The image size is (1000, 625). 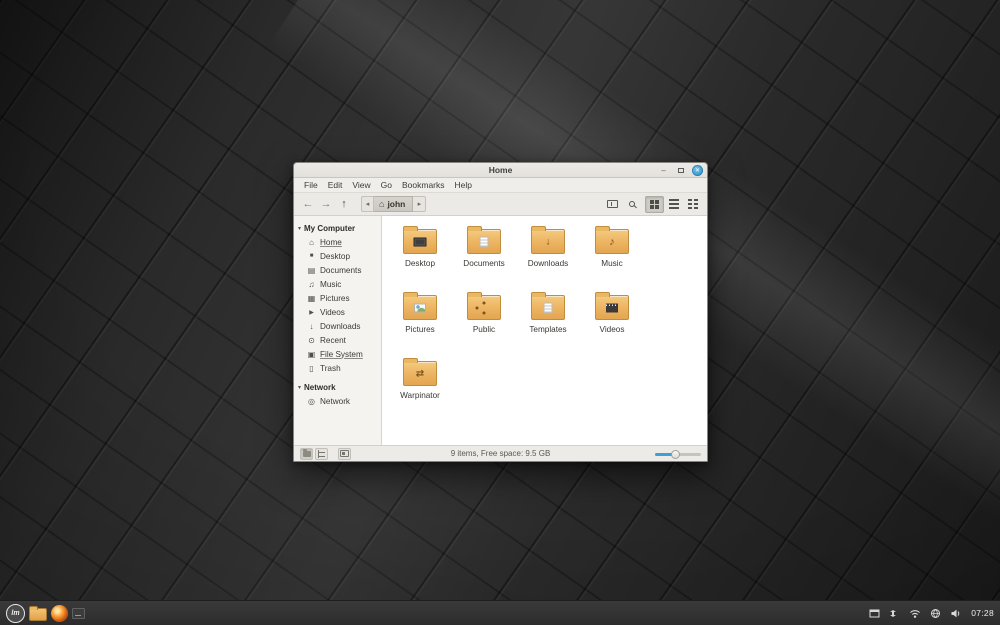 I want to click on taskbar-clock: 07:28, so click(x=982, y=613).